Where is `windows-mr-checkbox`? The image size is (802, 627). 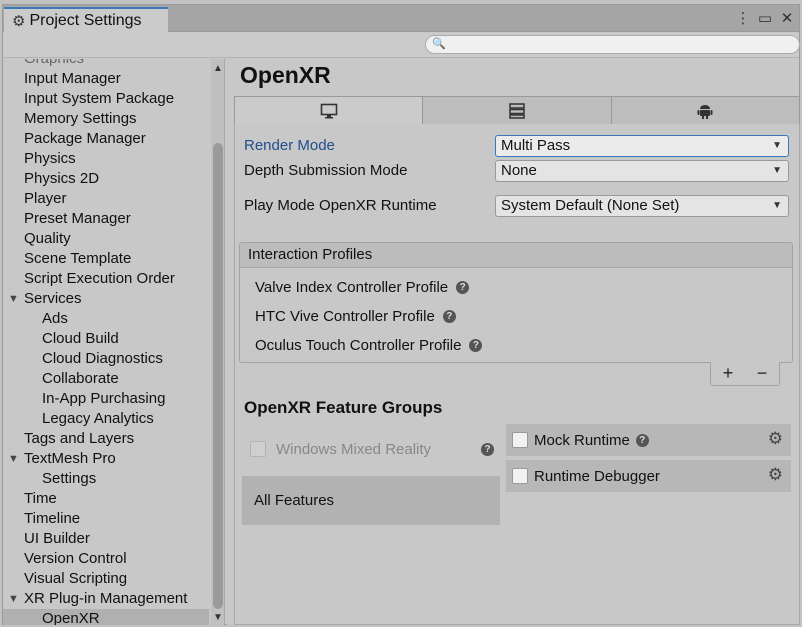
windows-mr-checkbox is located at coordinates (258, 449).